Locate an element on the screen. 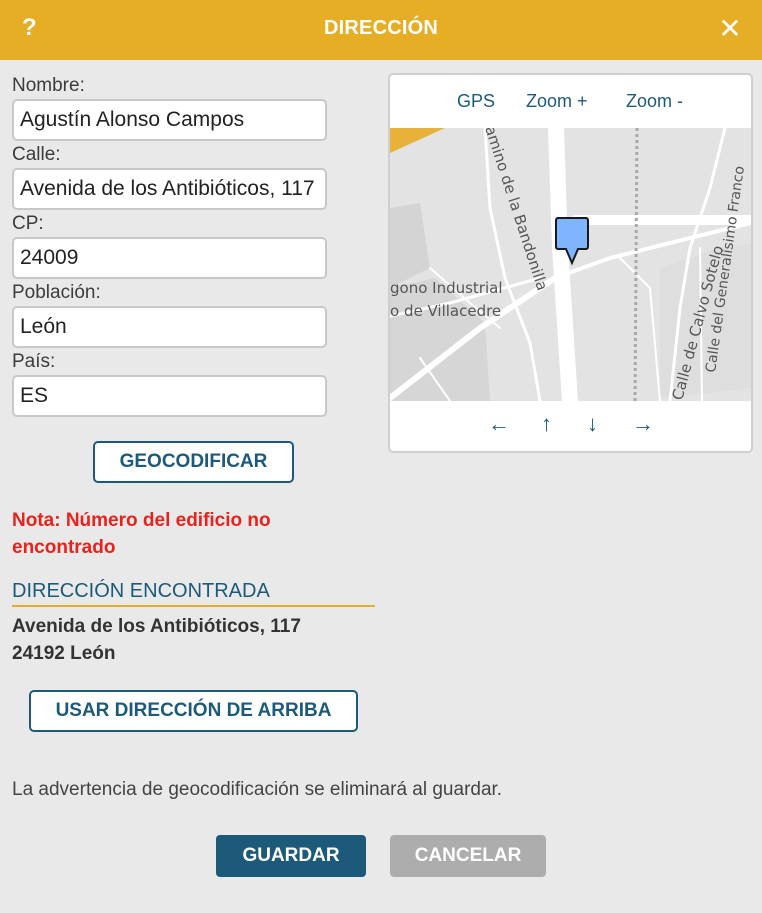 This screenshot has width=762, height=913. dialog-header: ? DIRECCIÓN ✕ is located at coordinates (381, 30).